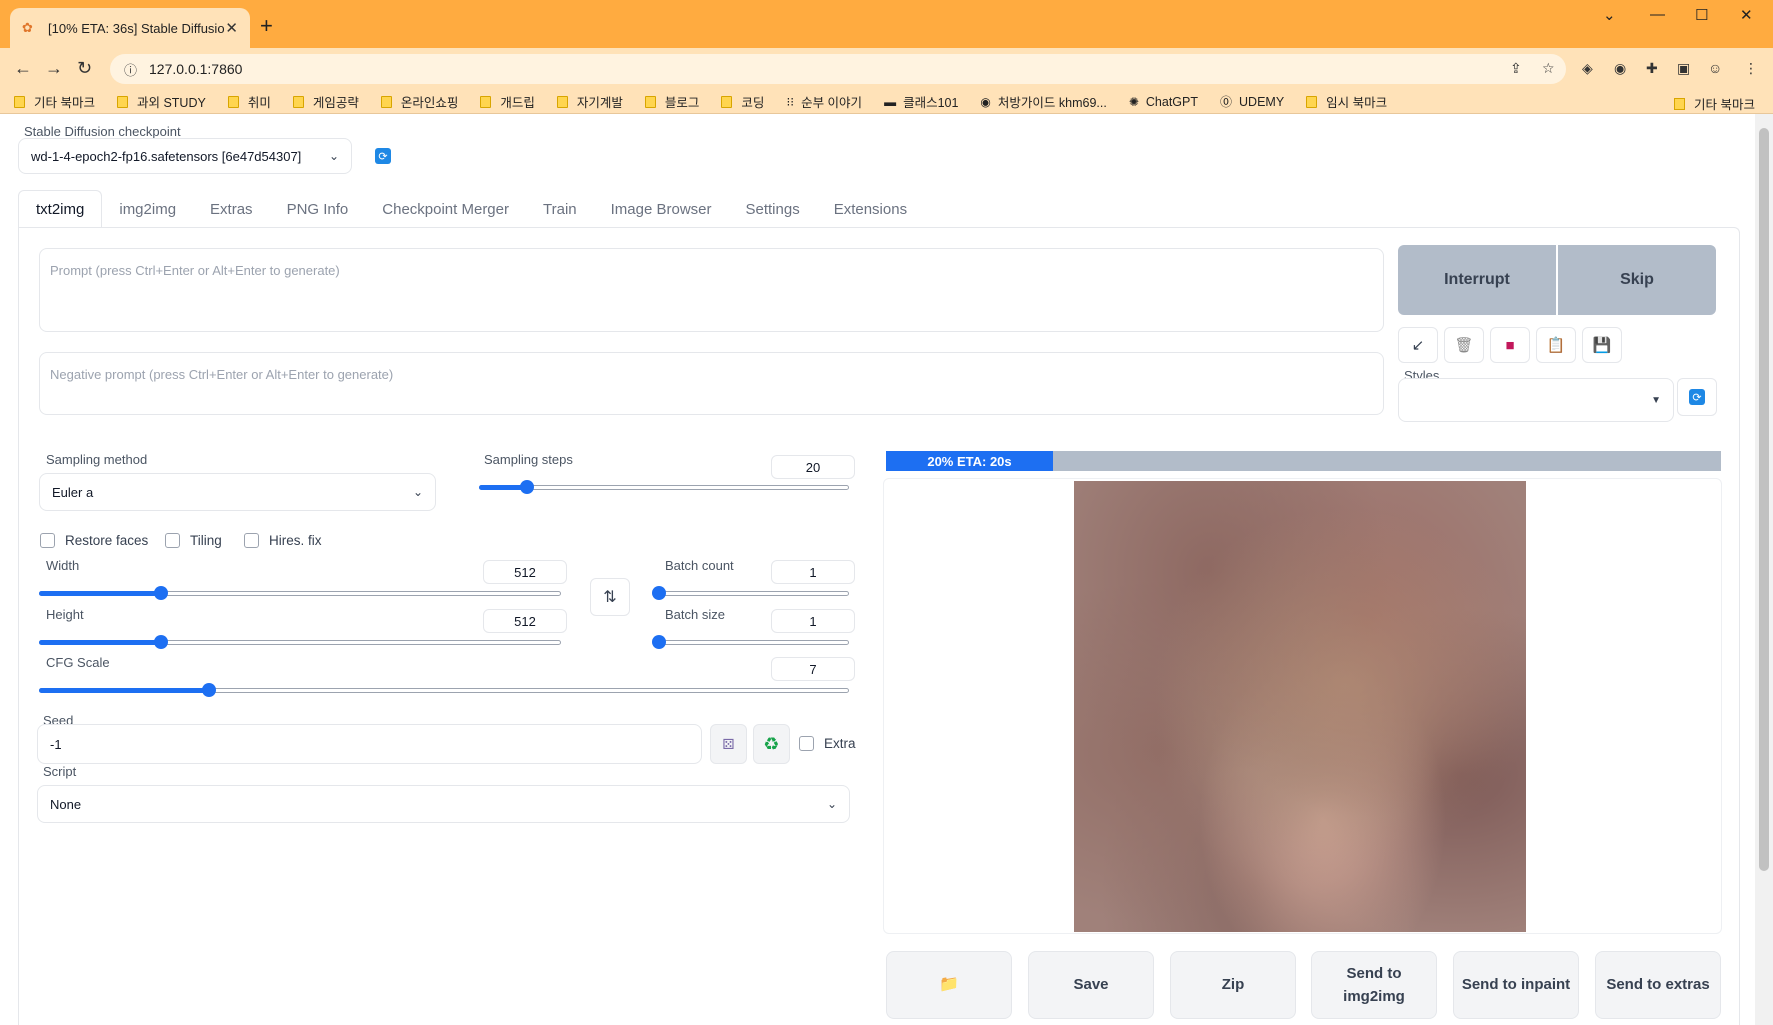 This screenshot has width=1773, height=1025. What do you see at coordinates (161, 101) in the screenshot?
I see `bookmark-item: 과외 STUDY` at bounding box center [161, 101].